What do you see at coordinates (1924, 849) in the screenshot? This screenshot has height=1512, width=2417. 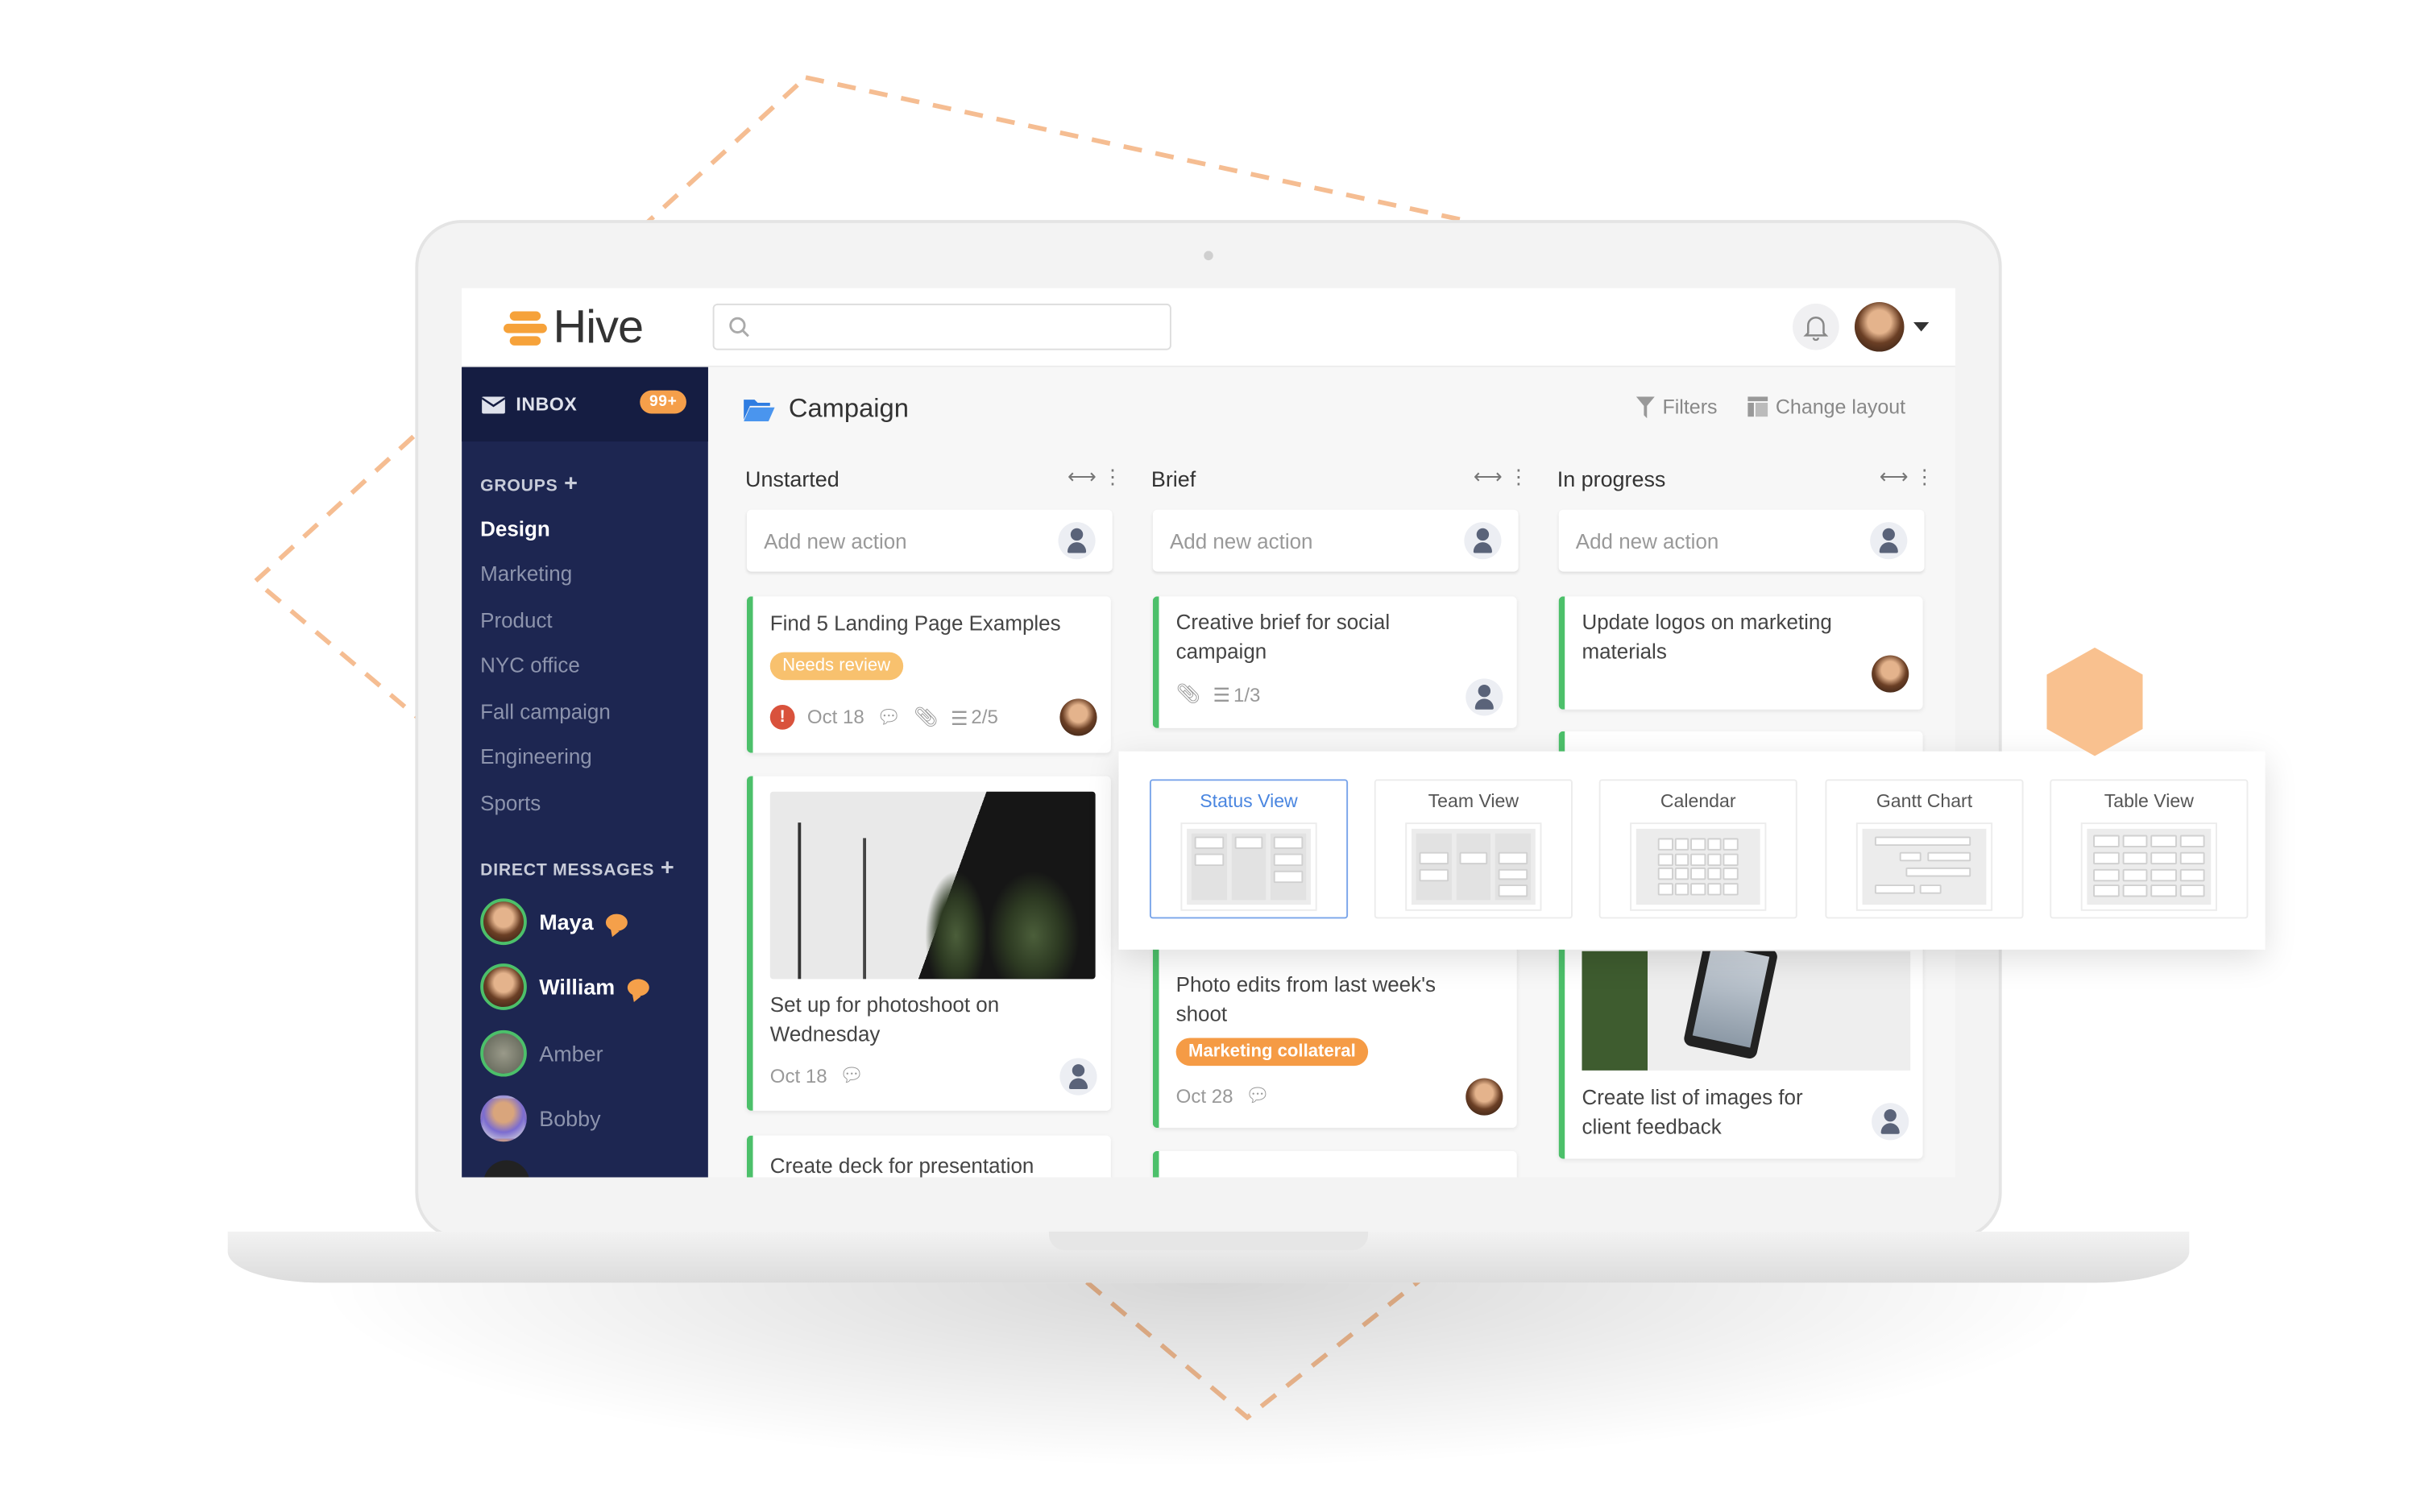 I see `view-option-gantt: Gantt Chart` at bounding box center [1924, 849].